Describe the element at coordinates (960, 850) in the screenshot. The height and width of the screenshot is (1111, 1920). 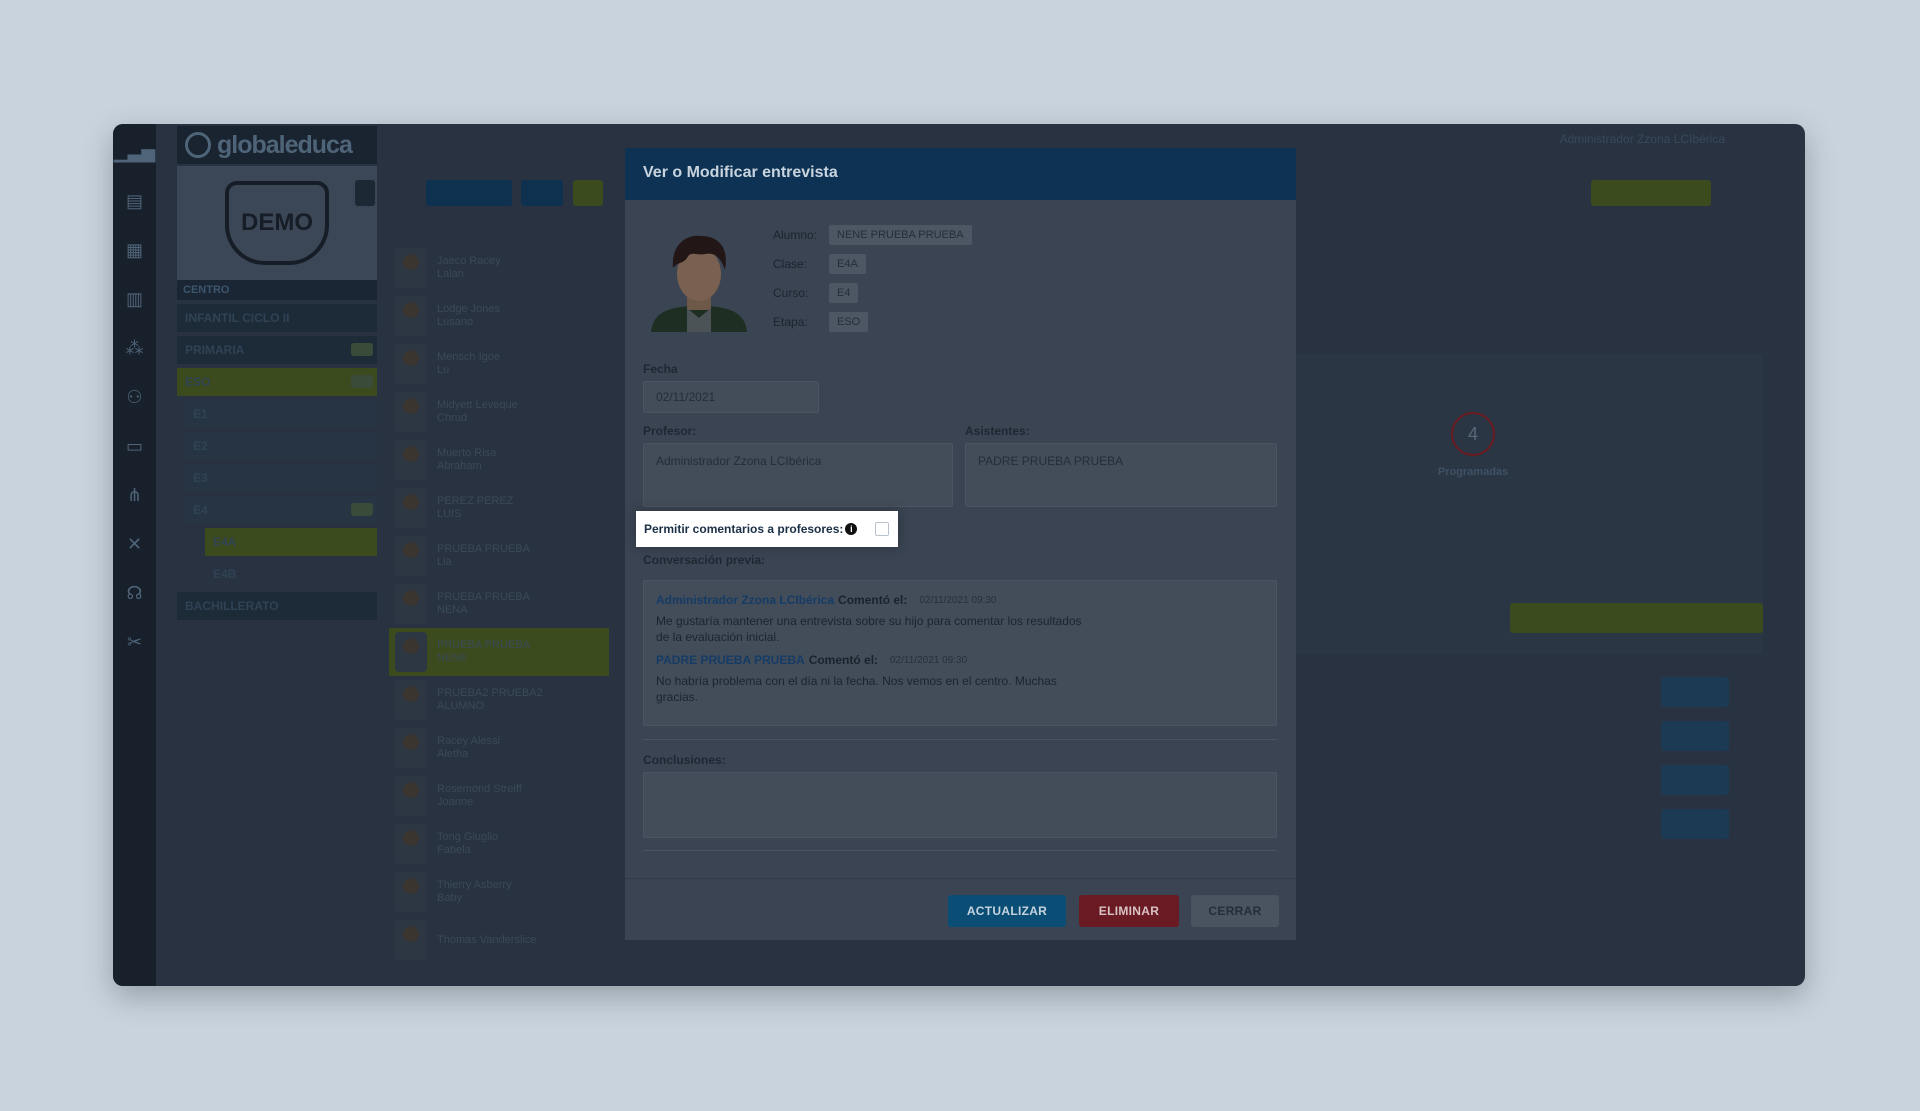
I see `divider` at that location.